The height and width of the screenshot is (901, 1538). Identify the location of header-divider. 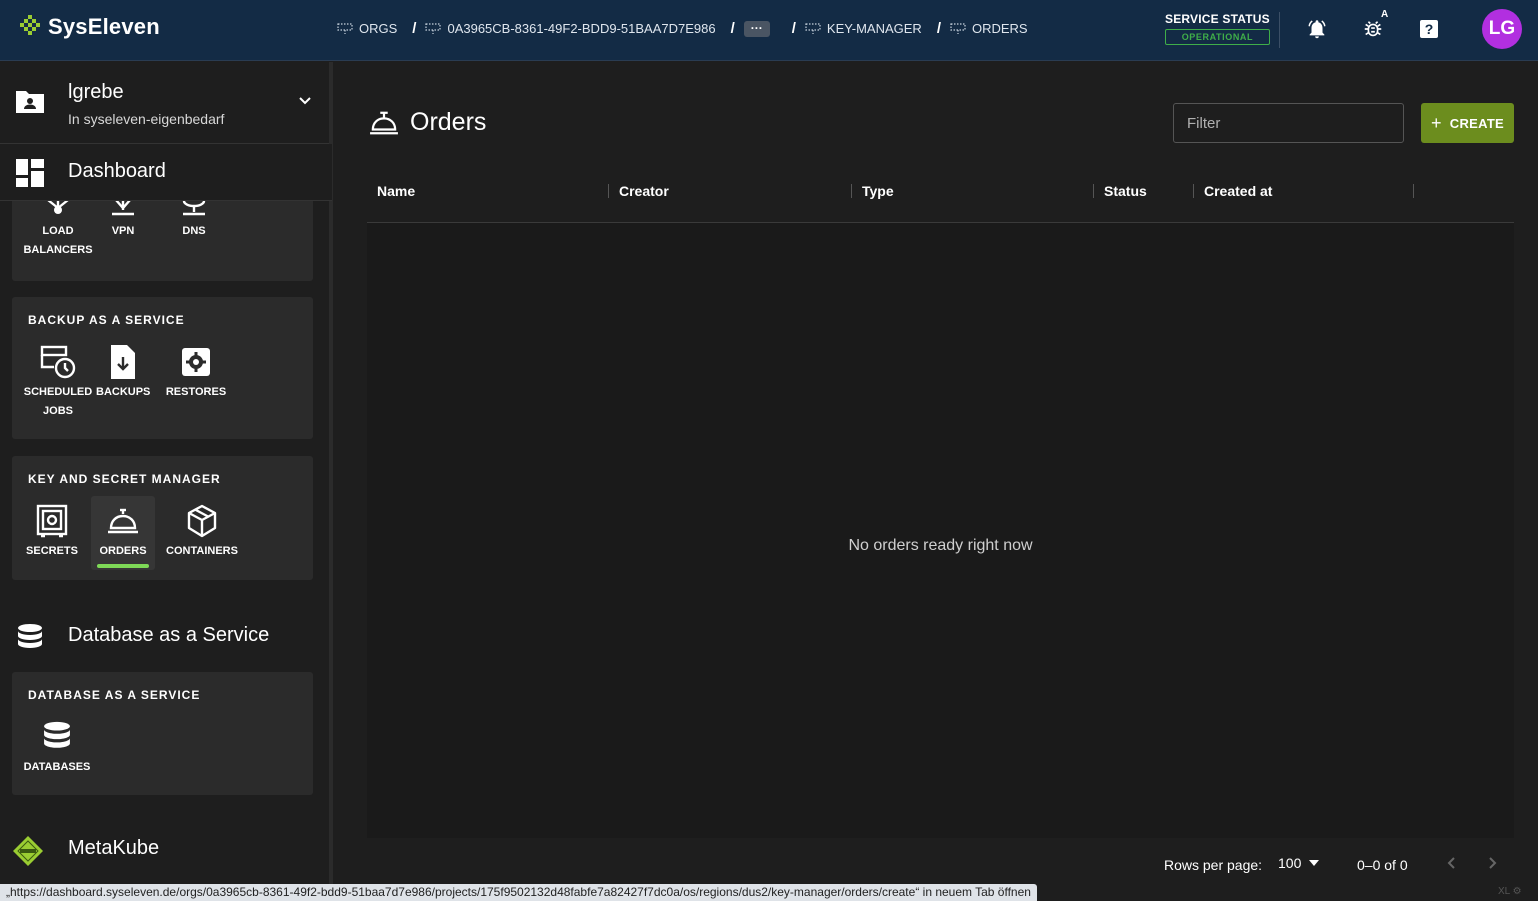
(1279, 30).